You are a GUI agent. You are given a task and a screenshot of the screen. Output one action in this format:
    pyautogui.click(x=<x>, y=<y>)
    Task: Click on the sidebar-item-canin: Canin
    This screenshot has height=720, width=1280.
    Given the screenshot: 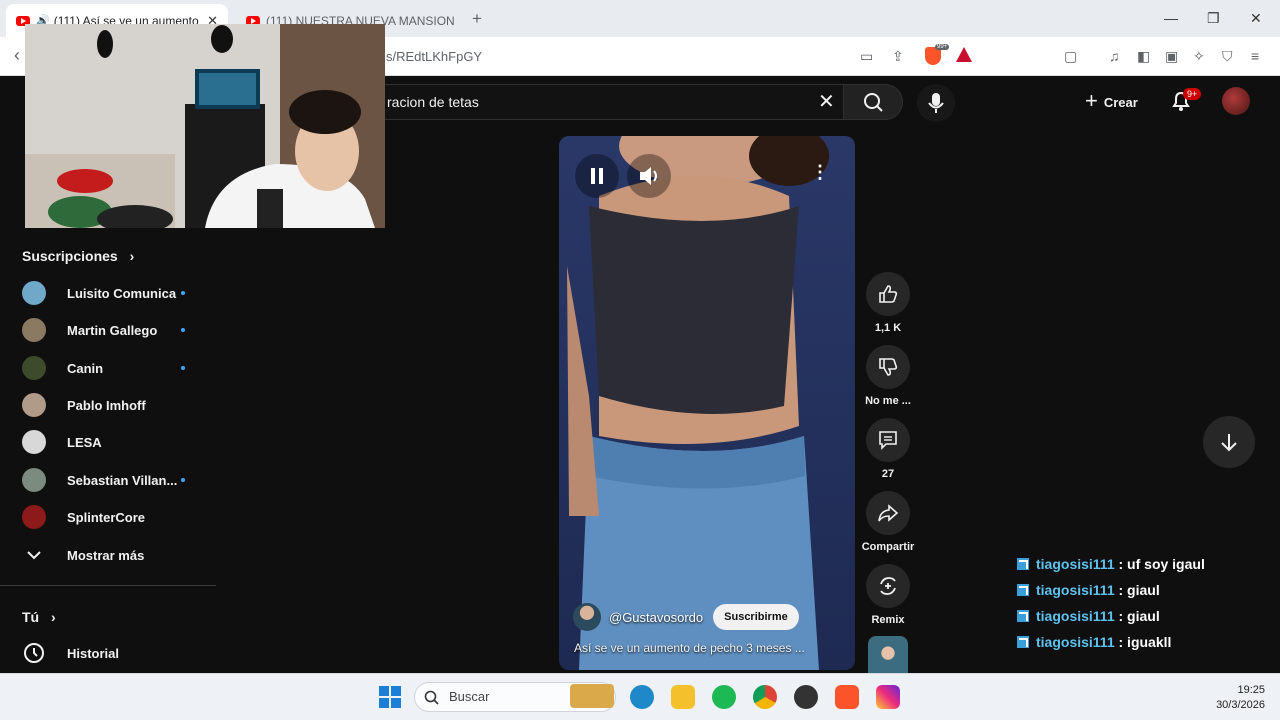 What is the action you would take?
    pyautogui.click(x=108, y=368)
    